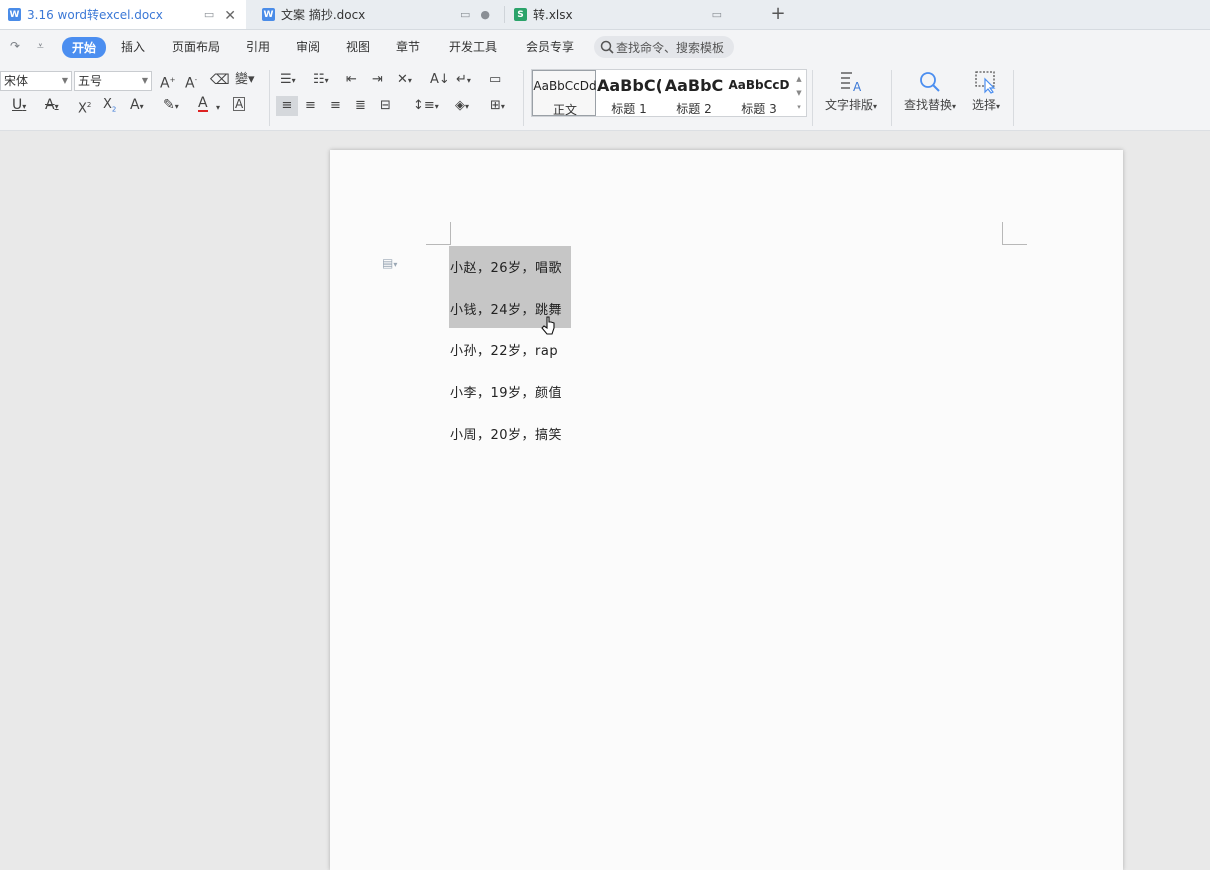  I want to click on numbered-list-icon: ☷▾, so click(321, 80).